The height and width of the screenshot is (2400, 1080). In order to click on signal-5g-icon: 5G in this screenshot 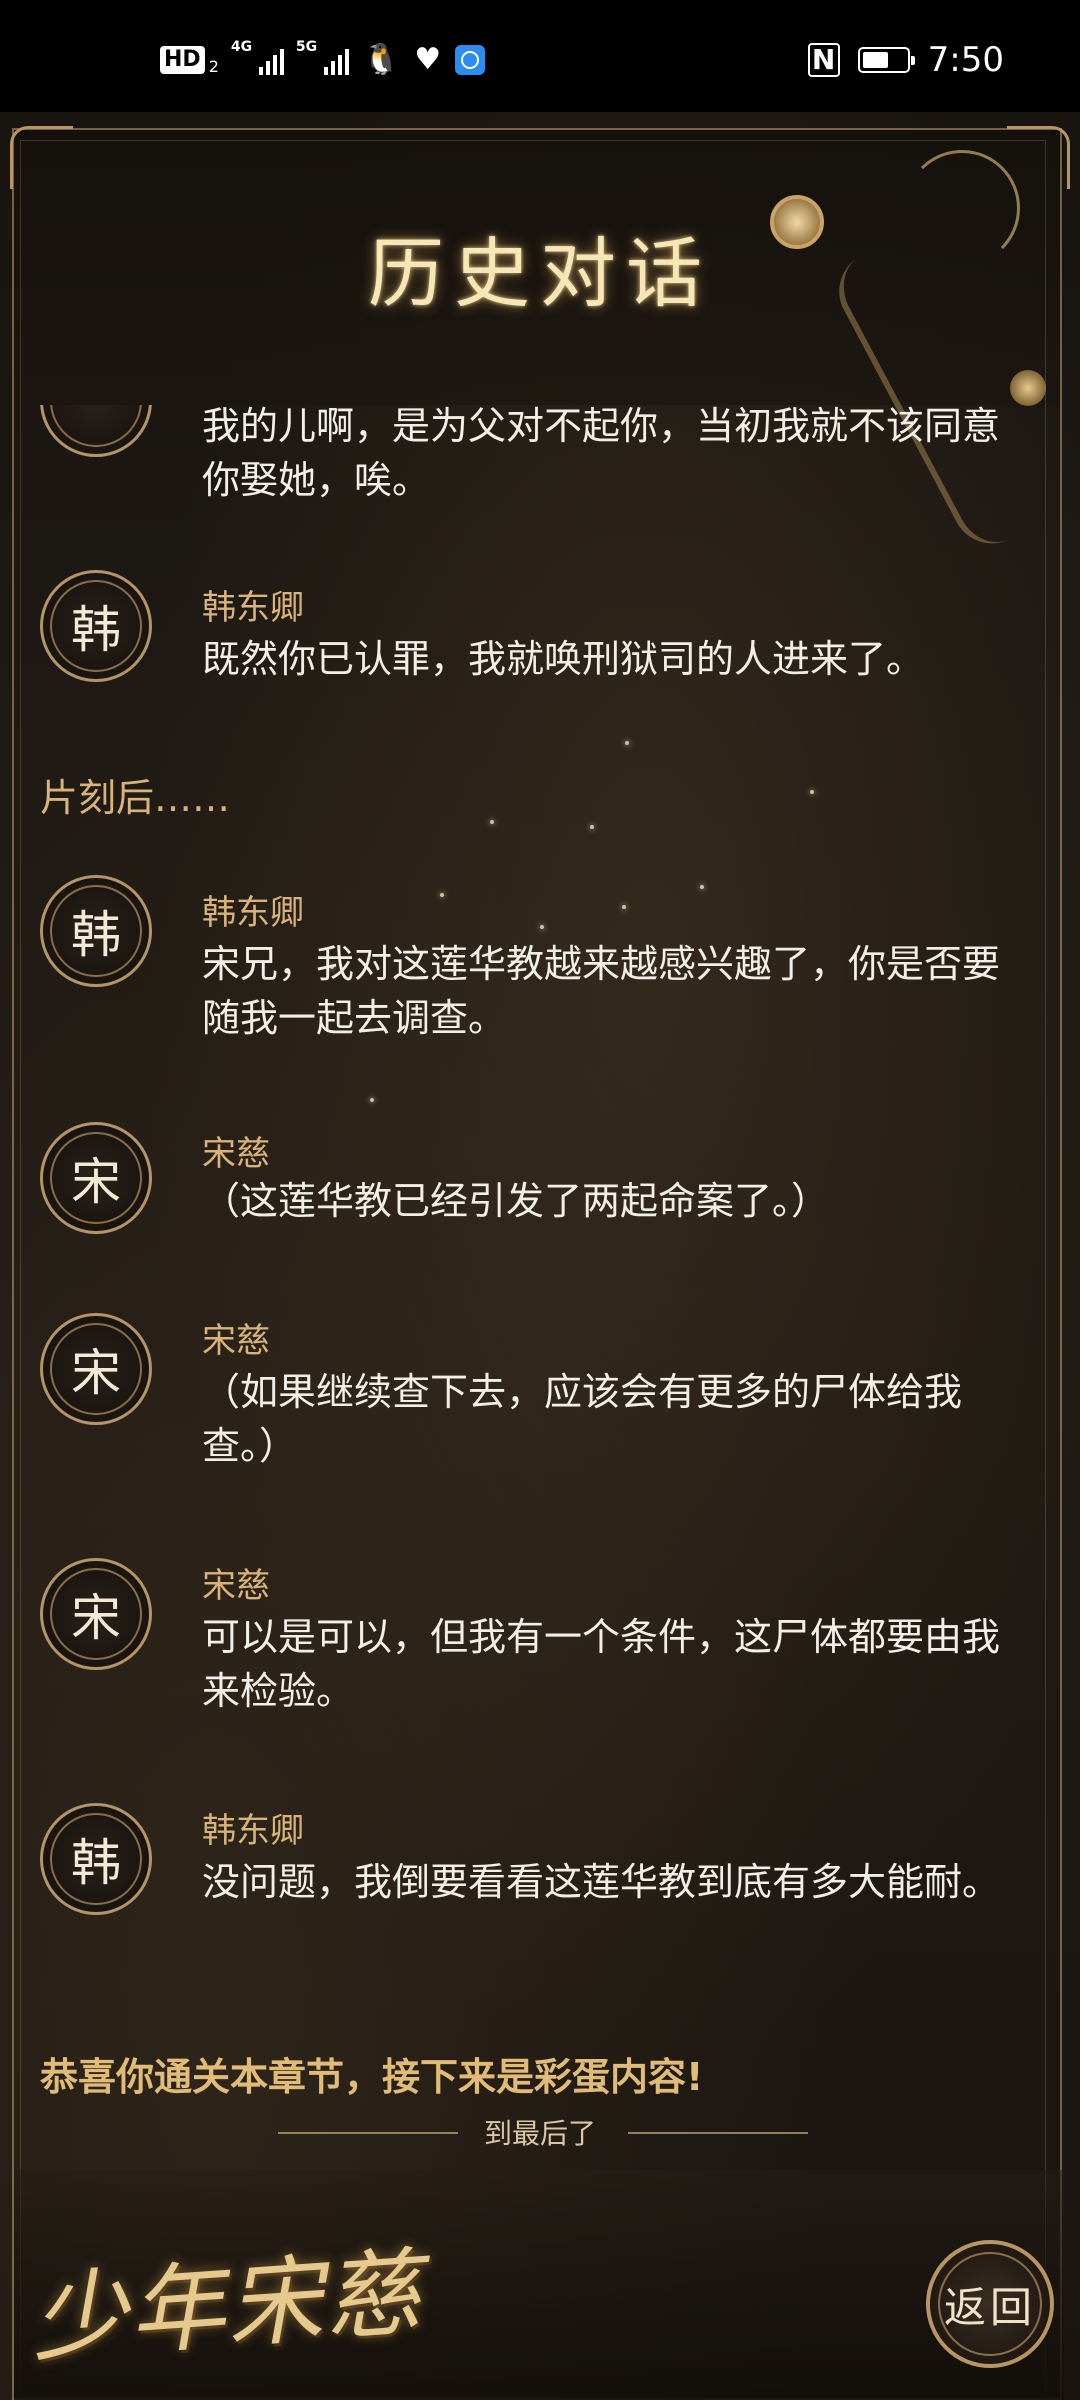, I will do `click(322, 57)`.